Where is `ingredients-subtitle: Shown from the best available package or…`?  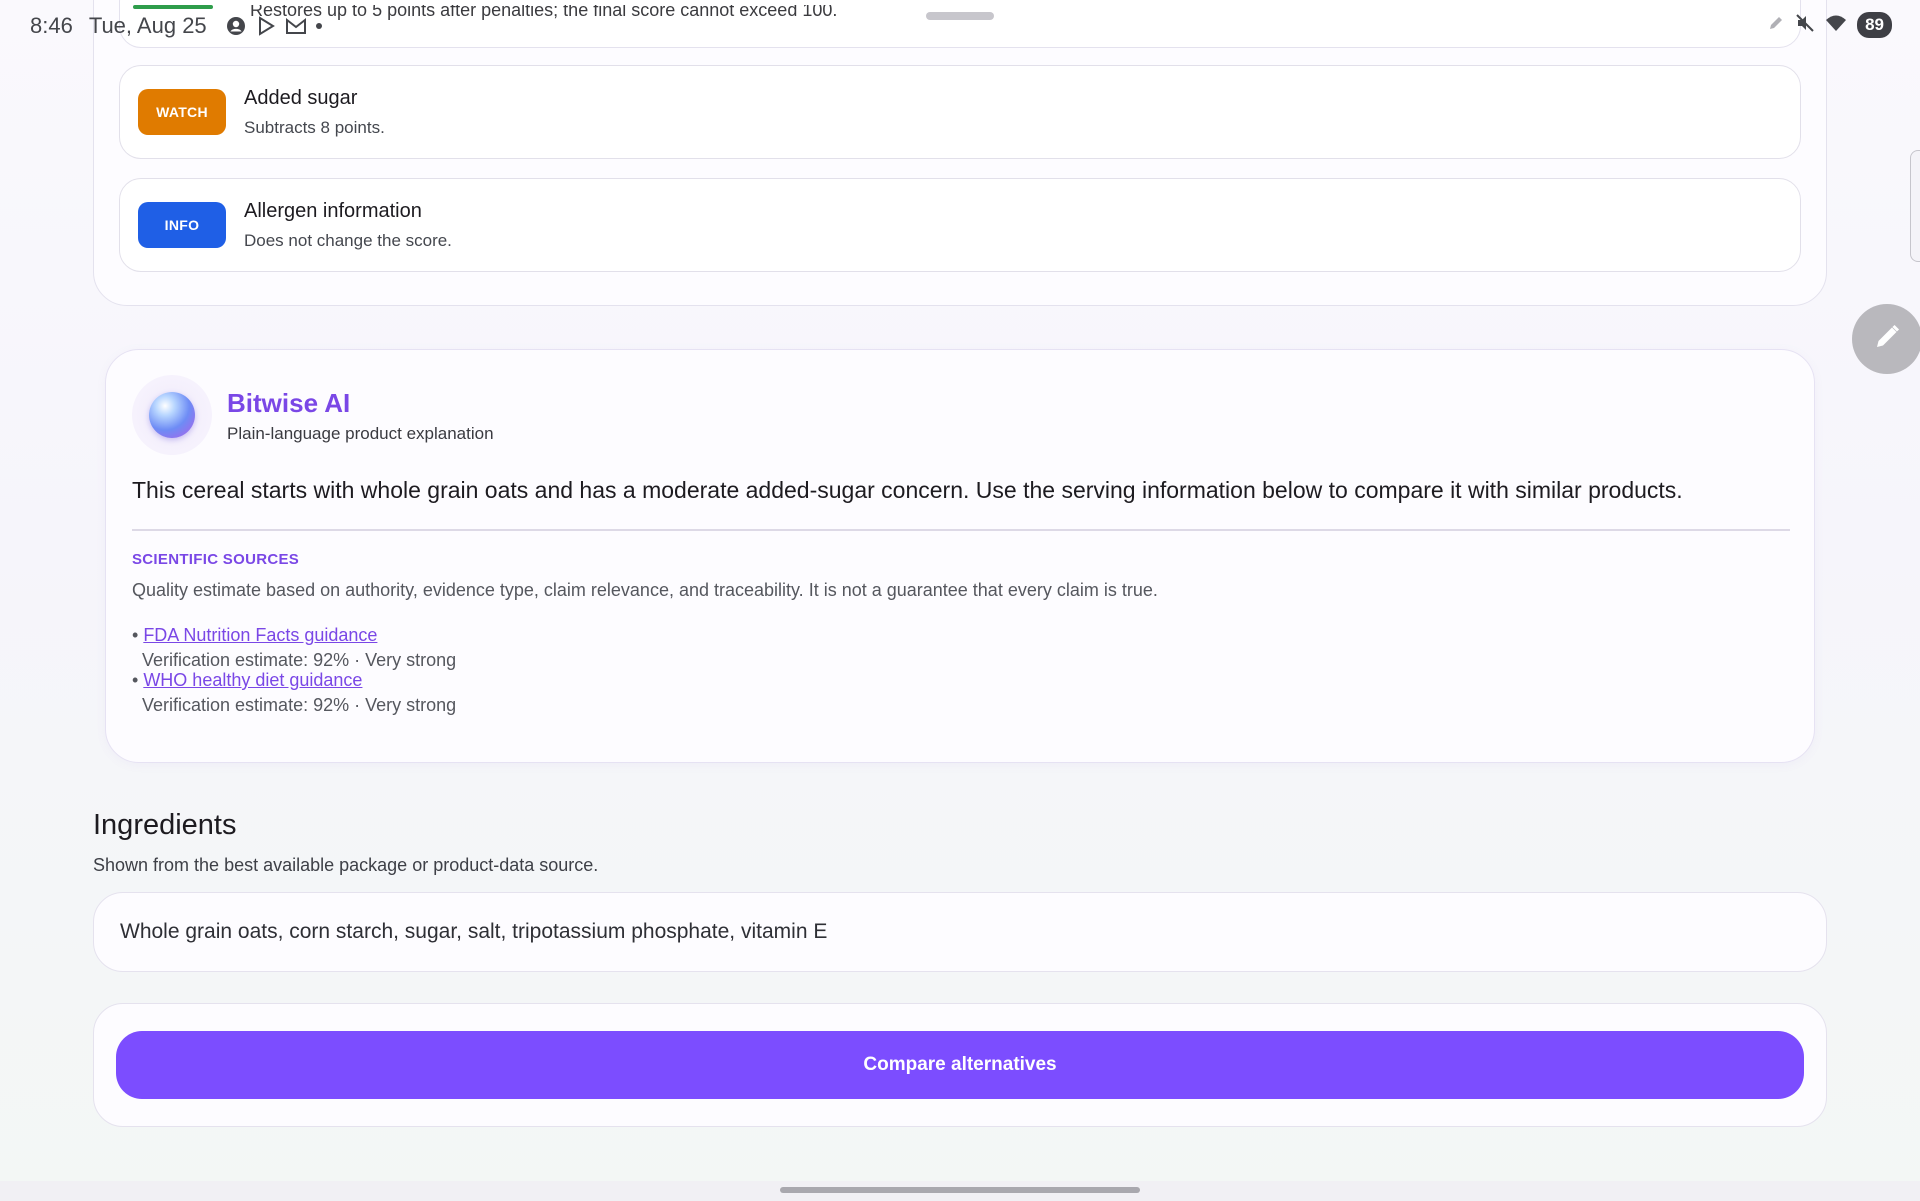 ingredients-subtitle: Shown from the best available package or… is located at coordinates (346, 865).